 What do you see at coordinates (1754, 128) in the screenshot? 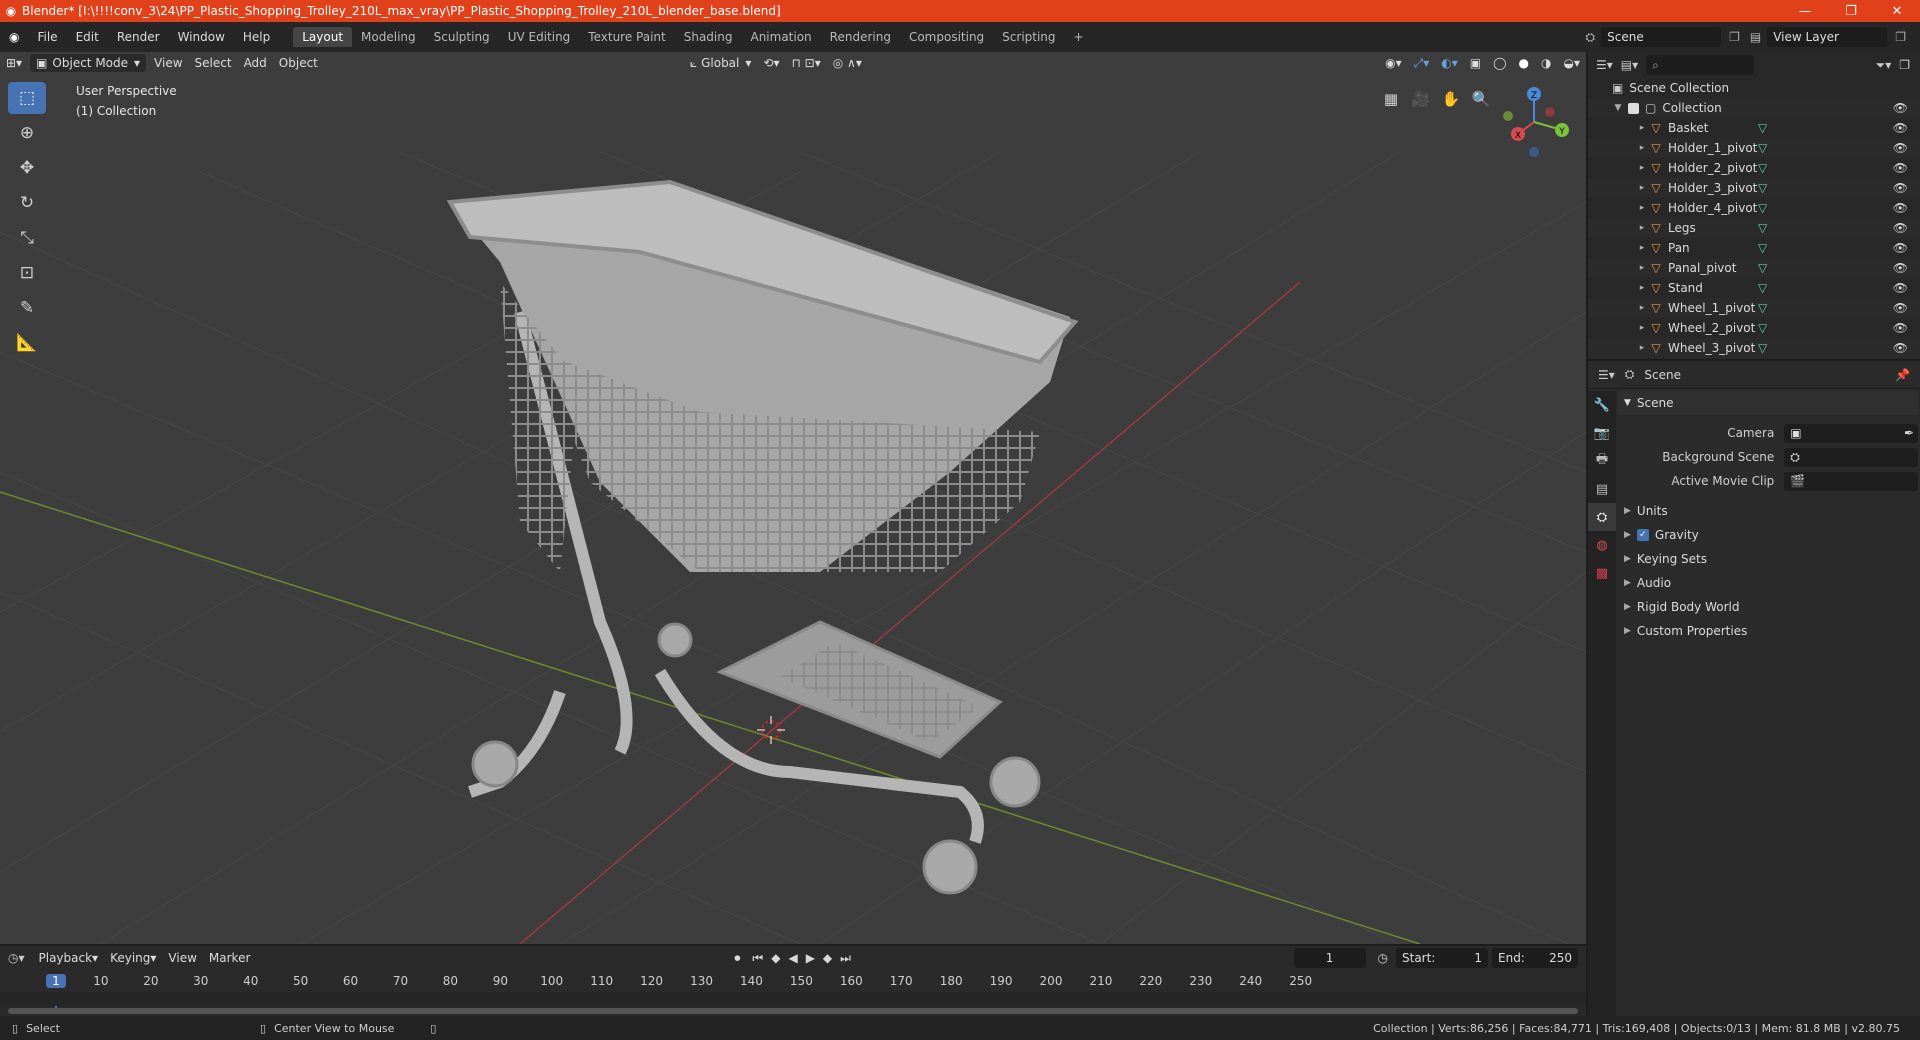
I see `outliner-object-row: ▸ ▽ Basket ▽ 👁` at bounding box center [1754, 128].